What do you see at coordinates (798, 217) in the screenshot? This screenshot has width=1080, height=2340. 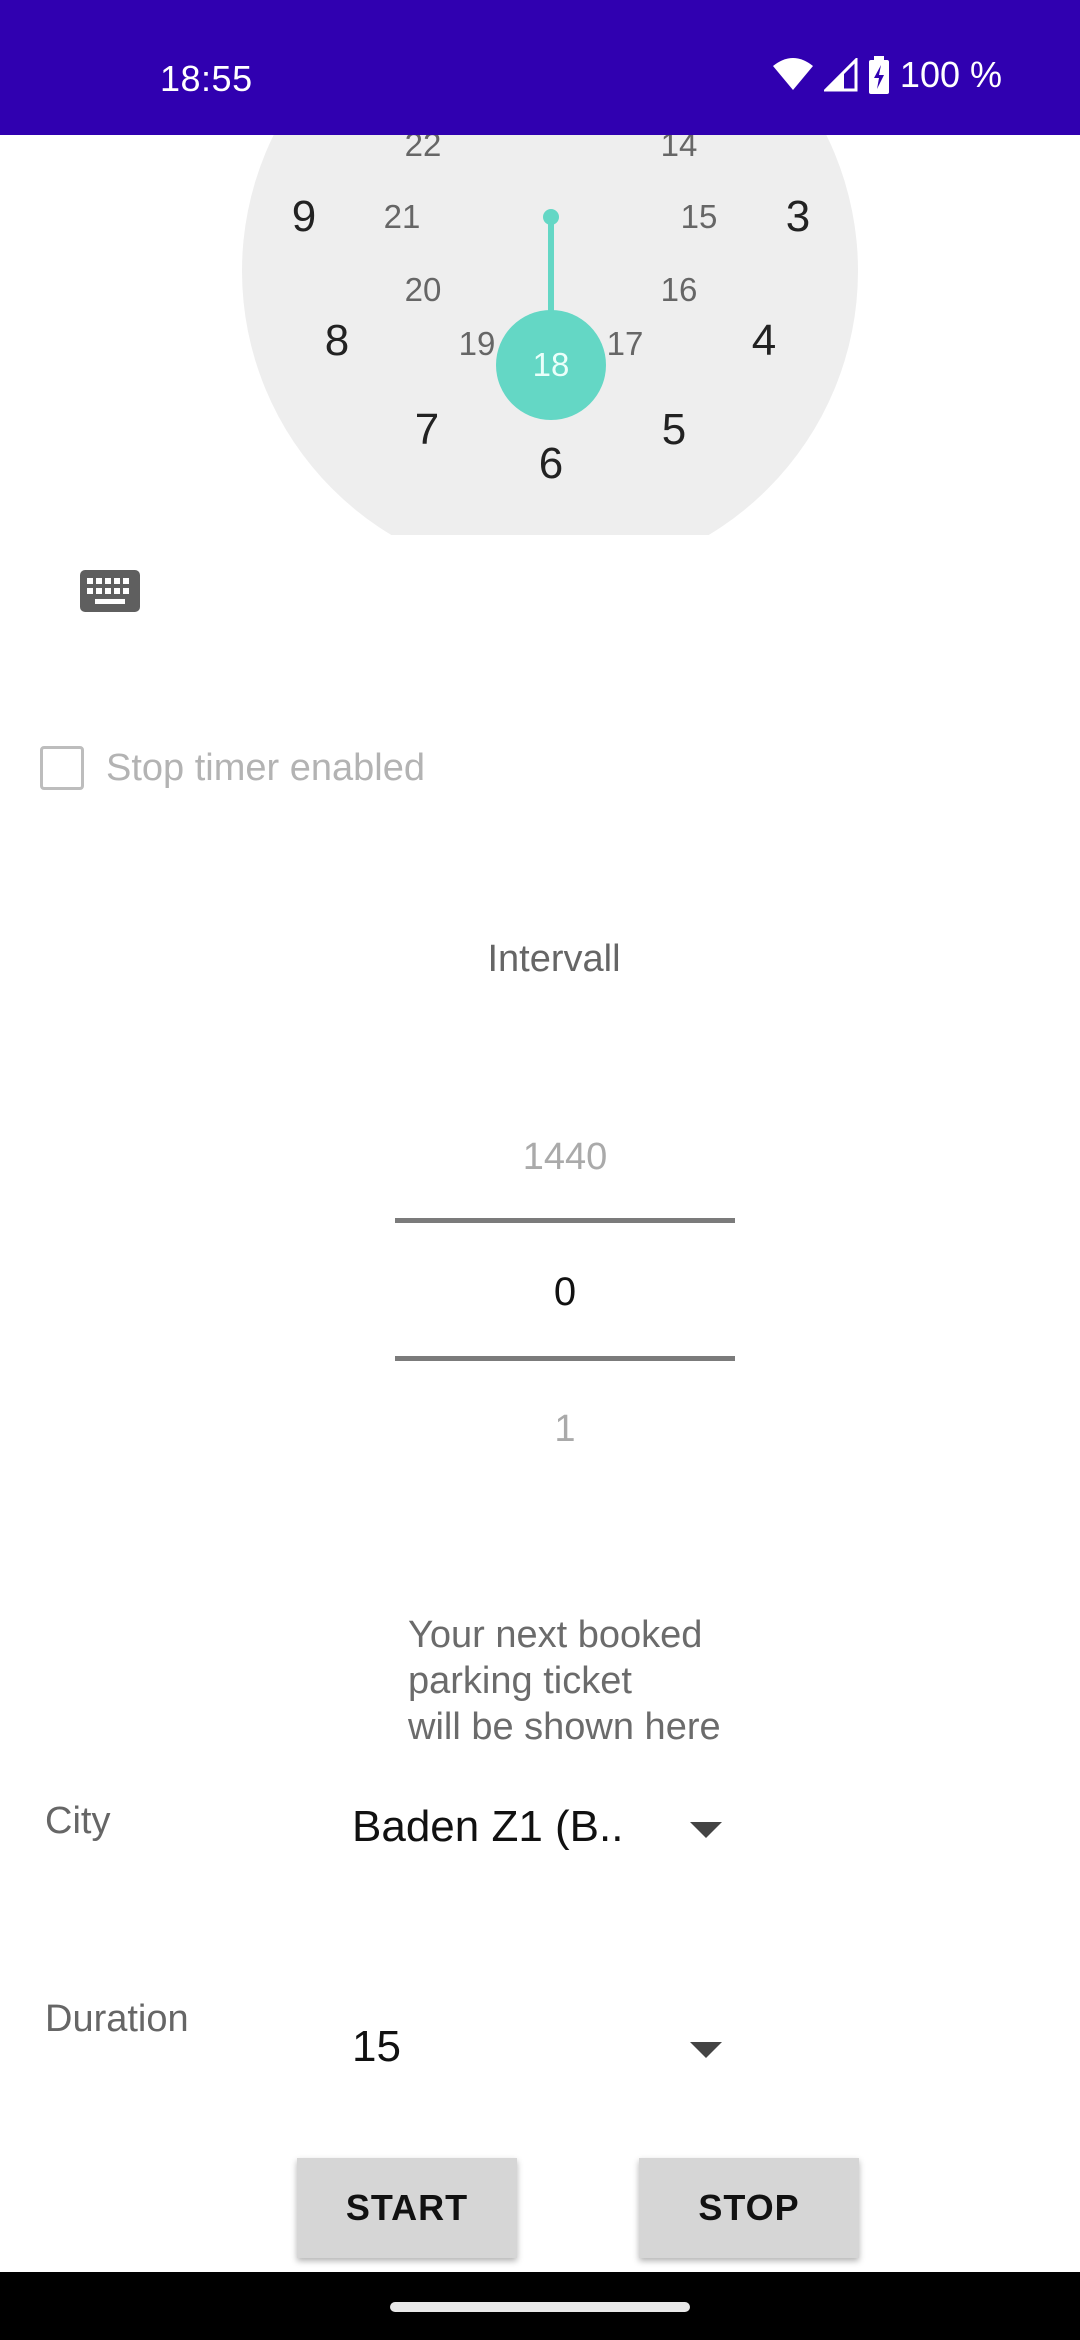 I see `clock-number: 3` at bounding box center [798, 217].